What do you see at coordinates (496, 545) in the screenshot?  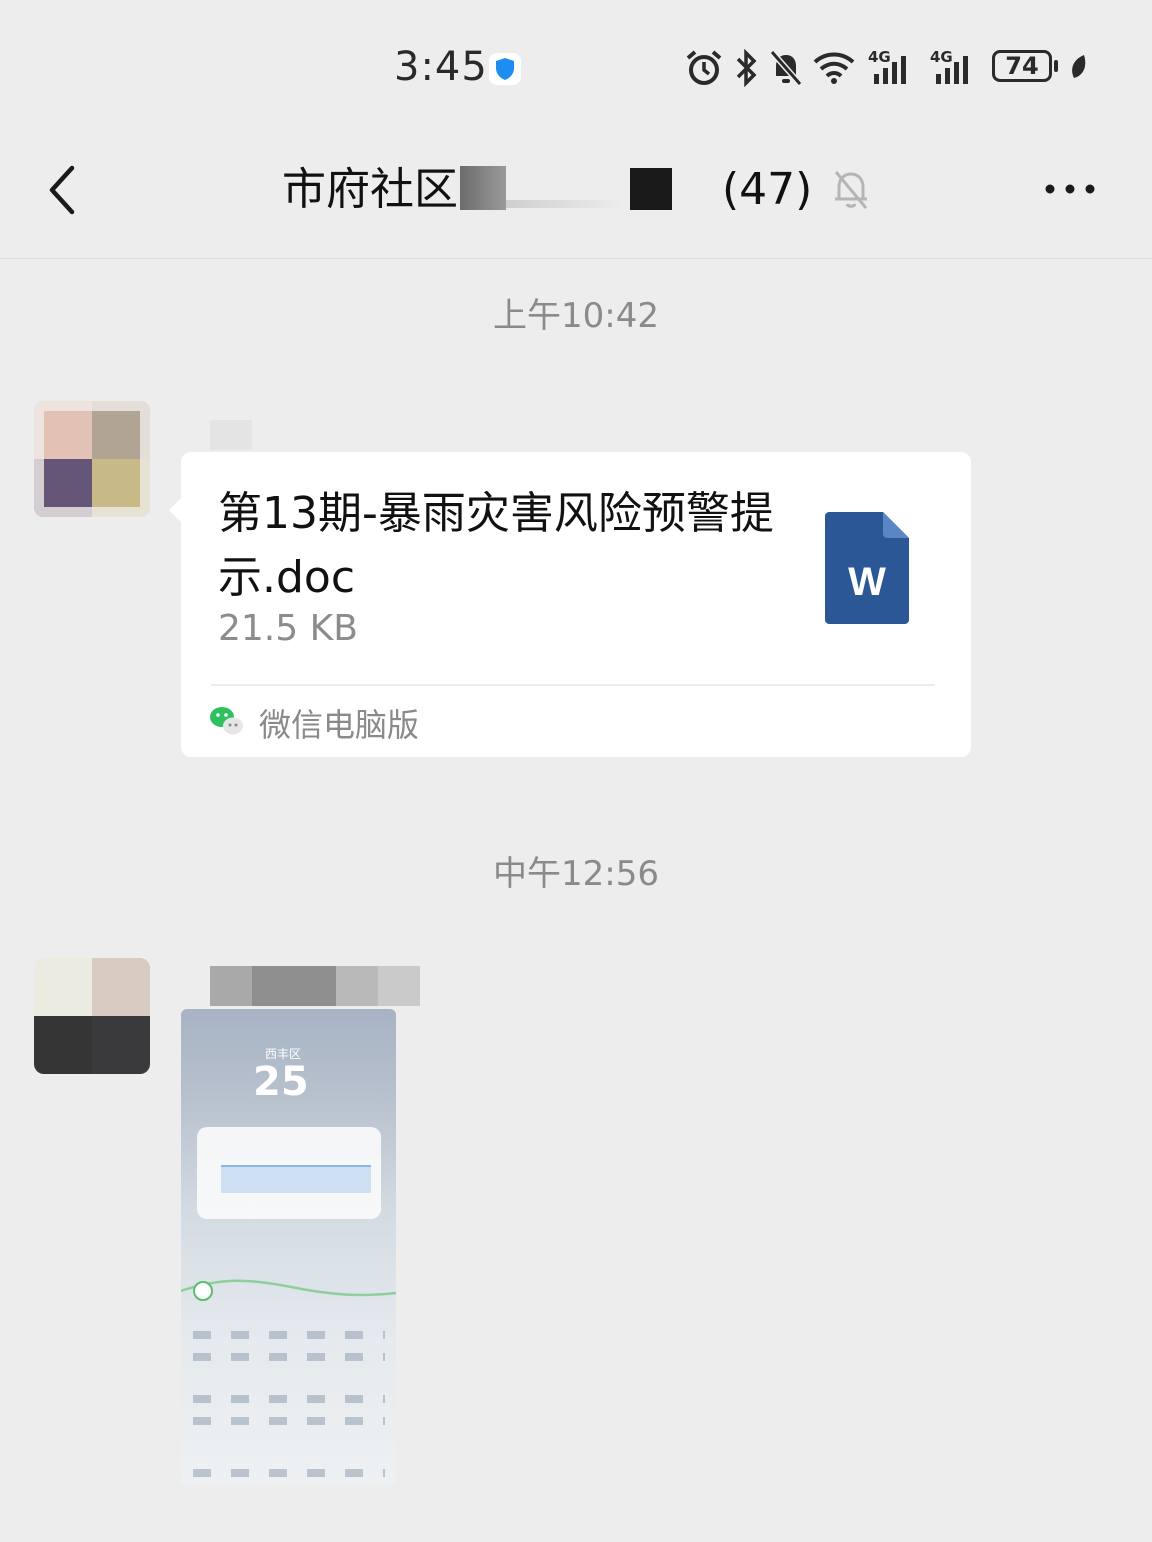 I see `file-name: 第13期-暴雨灾害风险预警提示.doc` at bounding box center [496, 545].